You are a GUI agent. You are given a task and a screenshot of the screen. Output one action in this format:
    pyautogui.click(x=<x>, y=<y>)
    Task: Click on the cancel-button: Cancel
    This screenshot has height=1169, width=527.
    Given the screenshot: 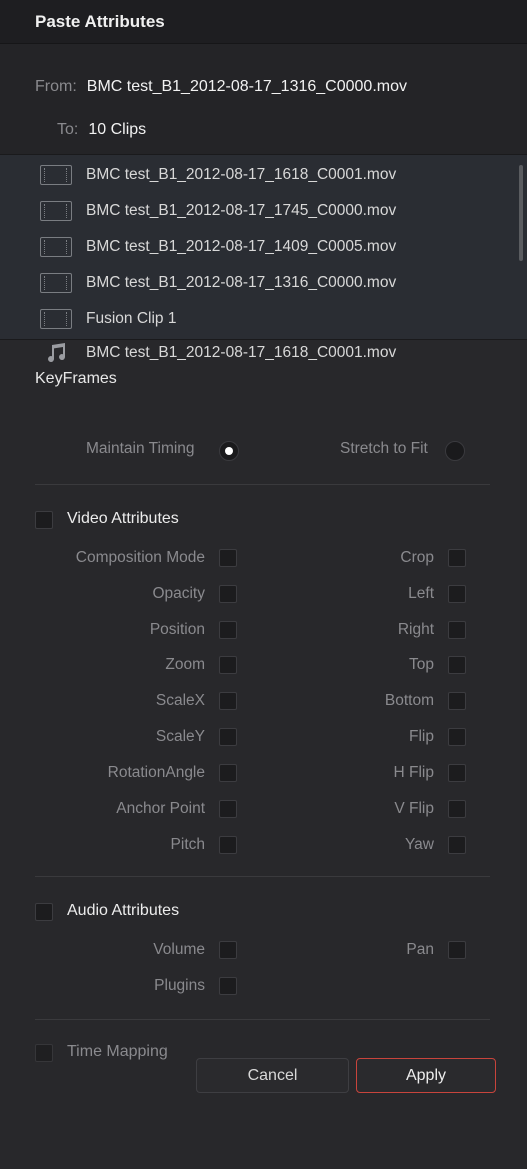 What is the action you would take?
    pyautogui.click(x=272, y=1075)
    